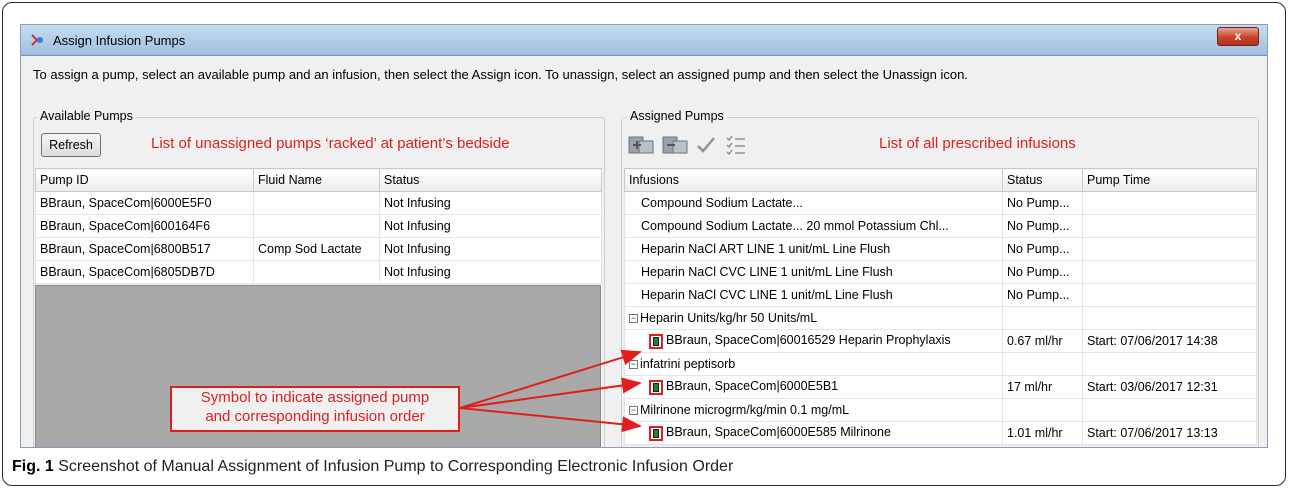 The image size is (1290, 490). What do you see at coordinates (1169, 180) in the screenshot?
I see `column-header-pump-time: Pump Time` at bounding box center [1169, 180].